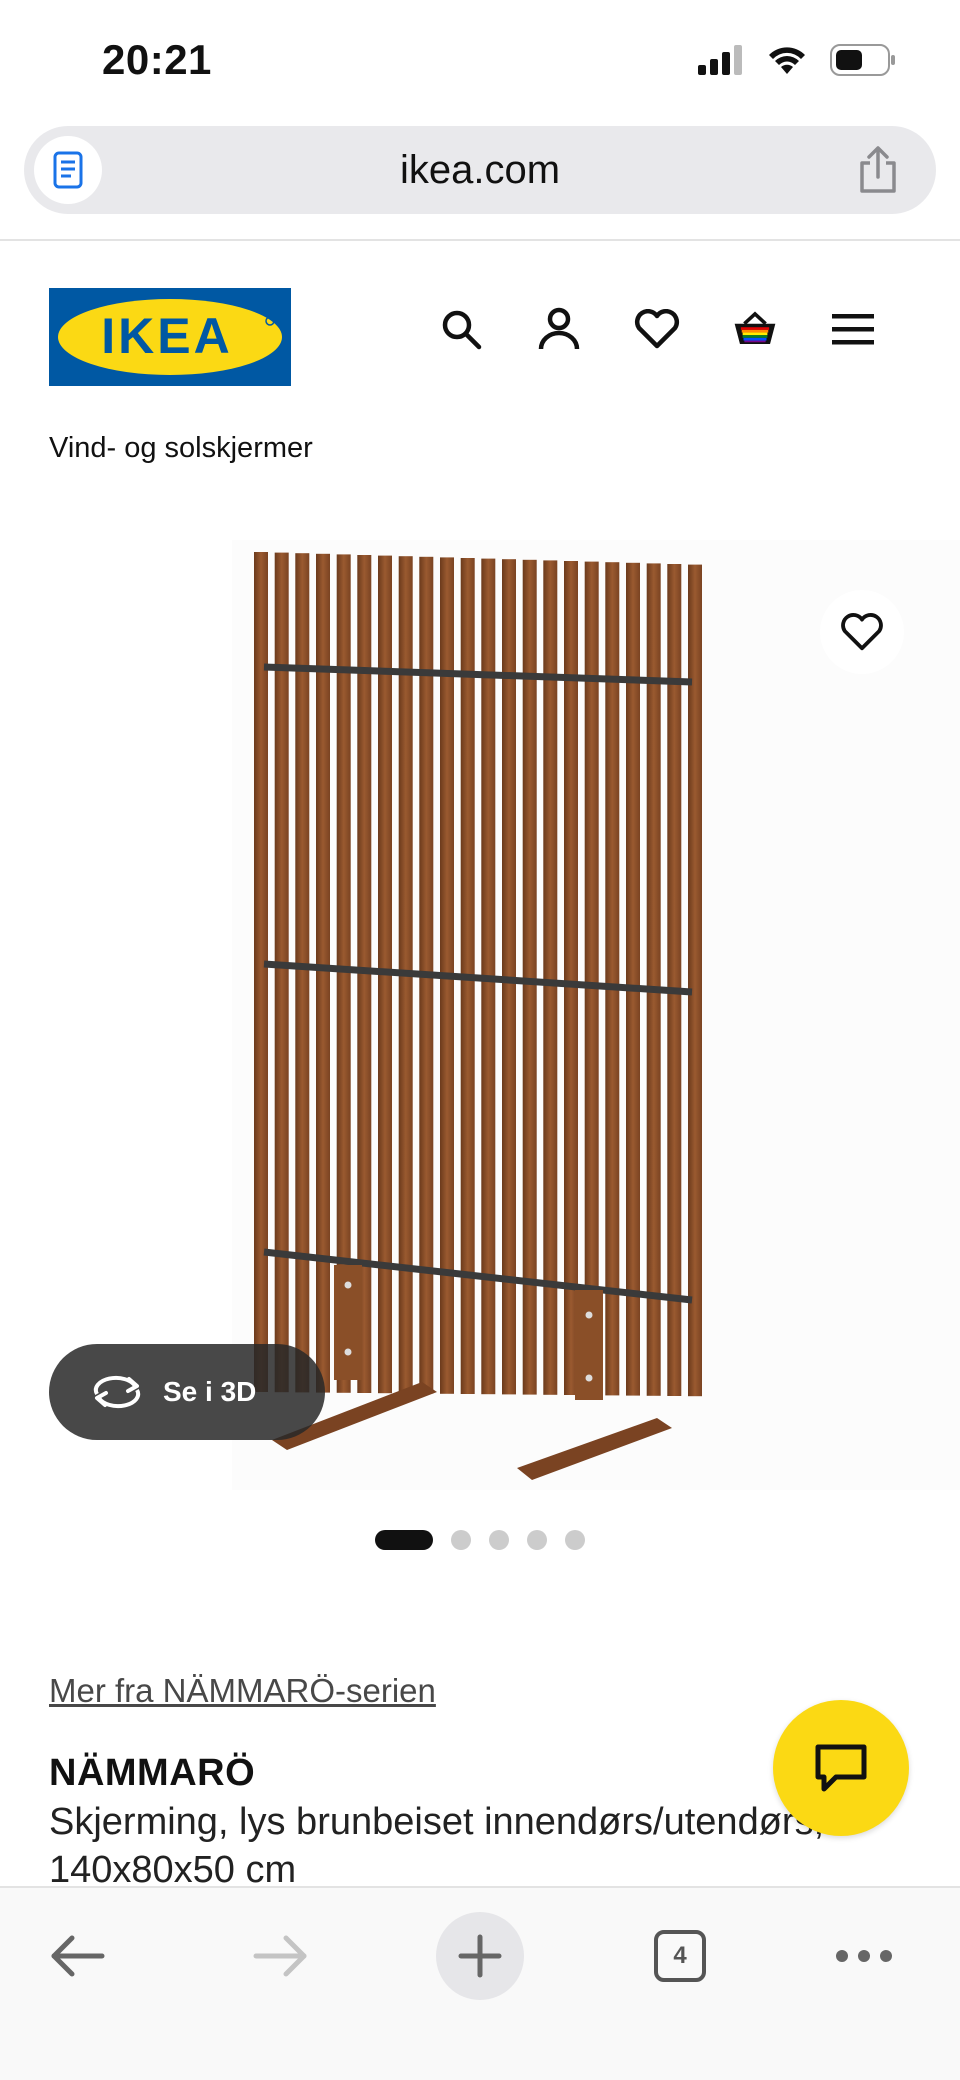 Image resolution: width=960 pixels, height=2080 pixels. Describe the element at coordinates (480, 240) in the screenshot. I see `toolbar-divider` at that location.